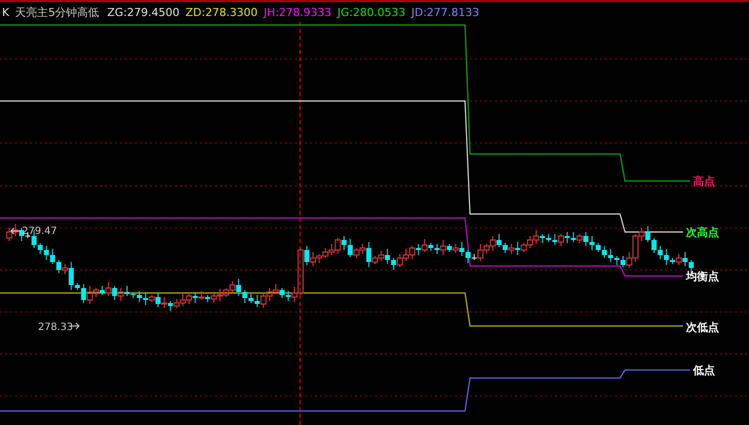  I want to click on indicator-value: ZD:278.3300, so click(221, 12).